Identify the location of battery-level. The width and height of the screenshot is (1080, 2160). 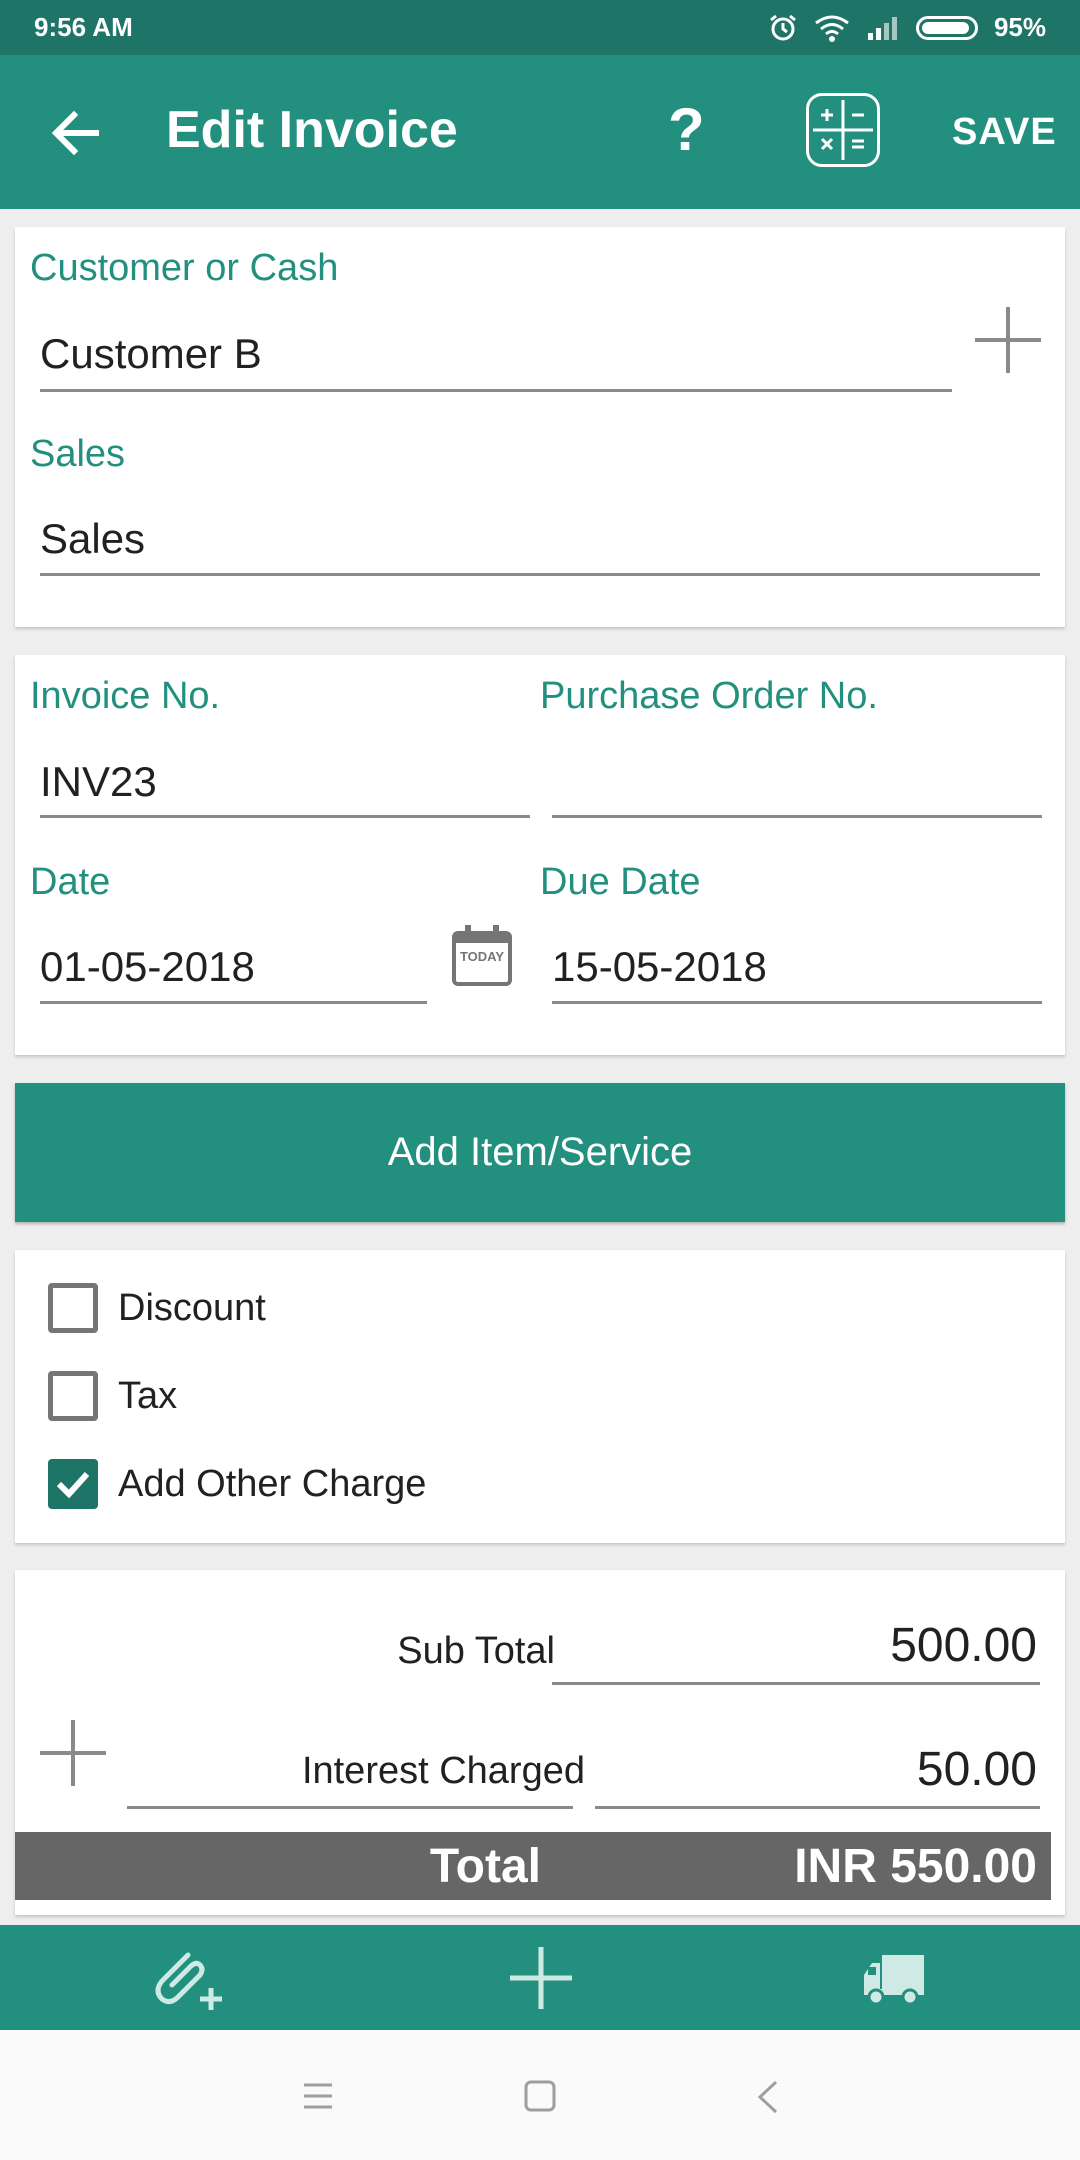
(945, 27).